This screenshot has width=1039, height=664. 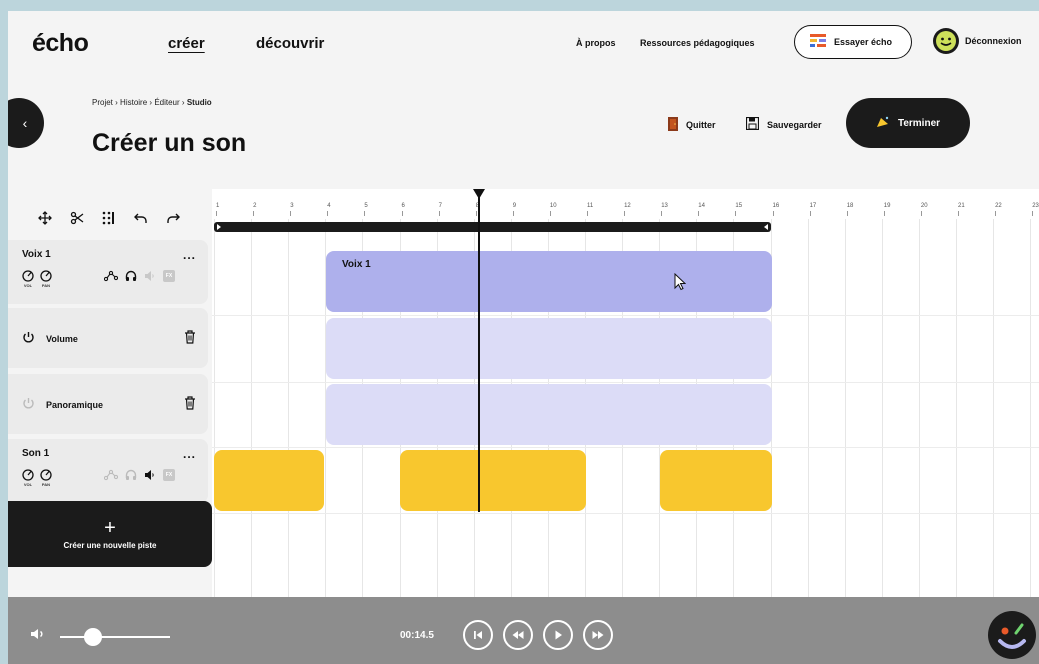 What do you see at coordinates (664, 206) in the screenshot?
I see `ruler-number: 13` at bounding box center [664, 206].